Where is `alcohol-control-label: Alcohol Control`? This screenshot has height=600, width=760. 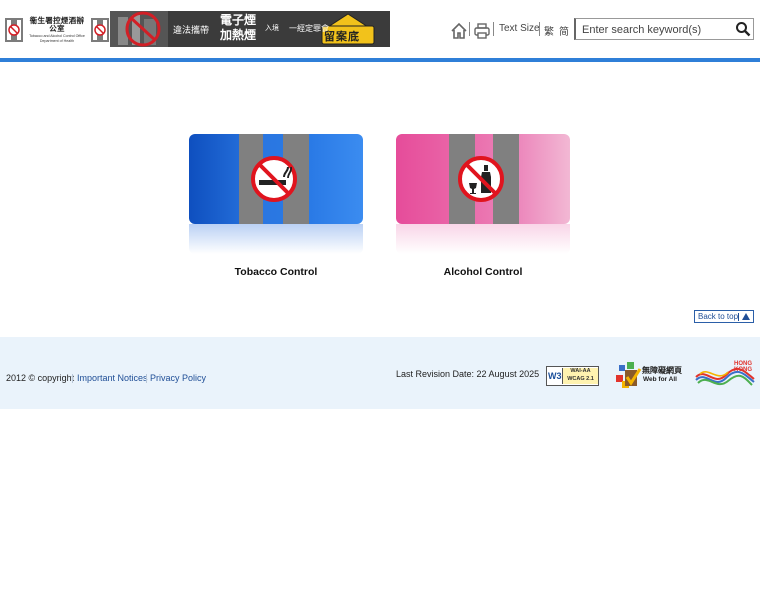 alcohol-control-label: Alcohol Control is located at coordinates (483, 272).